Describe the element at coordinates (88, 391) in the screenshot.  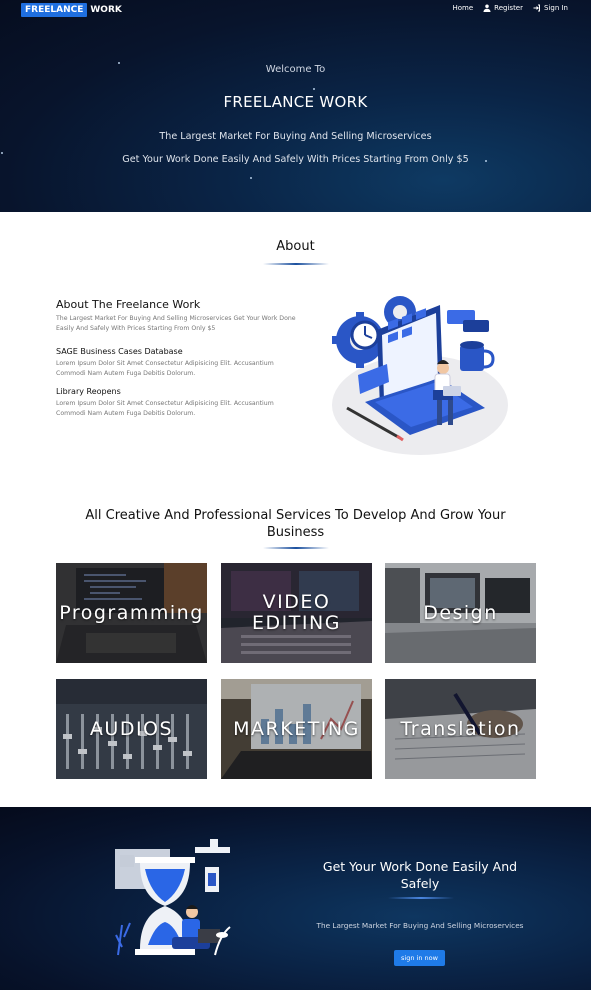
I see `about-item-title: Library Reopens` at that location.